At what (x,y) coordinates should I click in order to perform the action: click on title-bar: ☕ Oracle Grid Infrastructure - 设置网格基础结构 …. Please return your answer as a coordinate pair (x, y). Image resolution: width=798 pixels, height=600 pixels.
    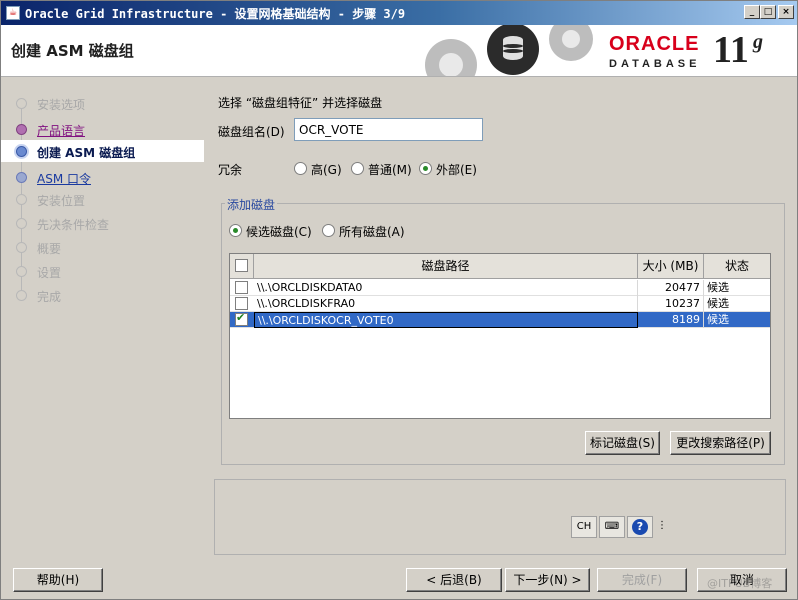
    Looking at the image, I should click on (399, 13).